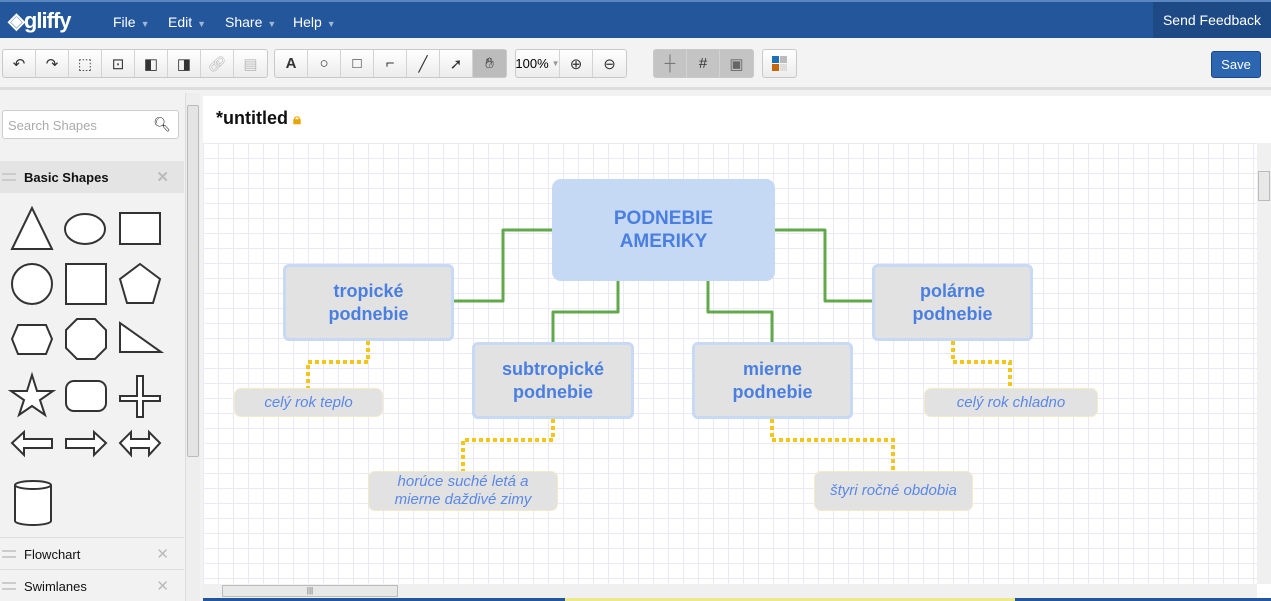 The height and width of the screenshot is (601, 1271). What do you see at coordinates (140, 443) in the screenshot?
I see `shape-double-arrow` at bounding box center [140, 443].